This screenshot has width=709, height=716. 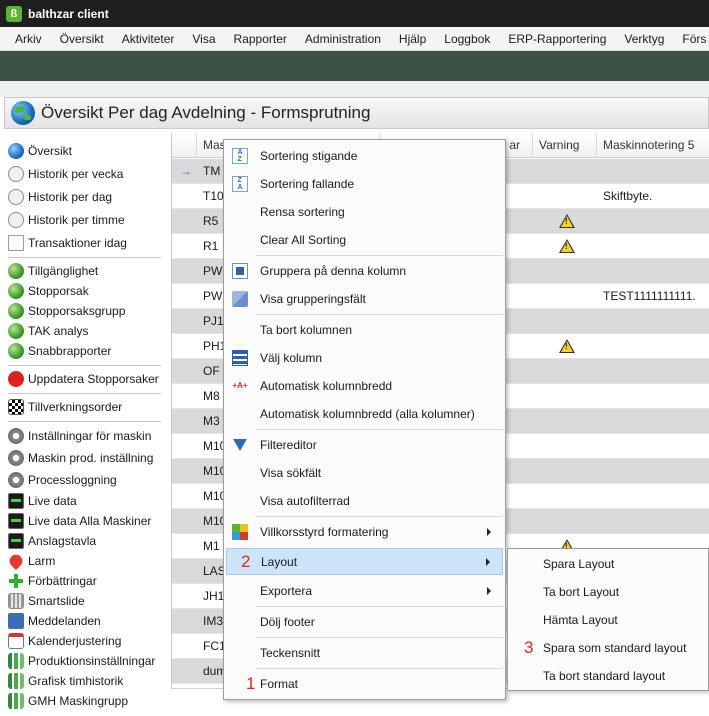 What do you see at coordinates (364, 444) in the screenshot?
I see `menu-item-filter-editor: Filtereditor` at bounding box center [364, 444].